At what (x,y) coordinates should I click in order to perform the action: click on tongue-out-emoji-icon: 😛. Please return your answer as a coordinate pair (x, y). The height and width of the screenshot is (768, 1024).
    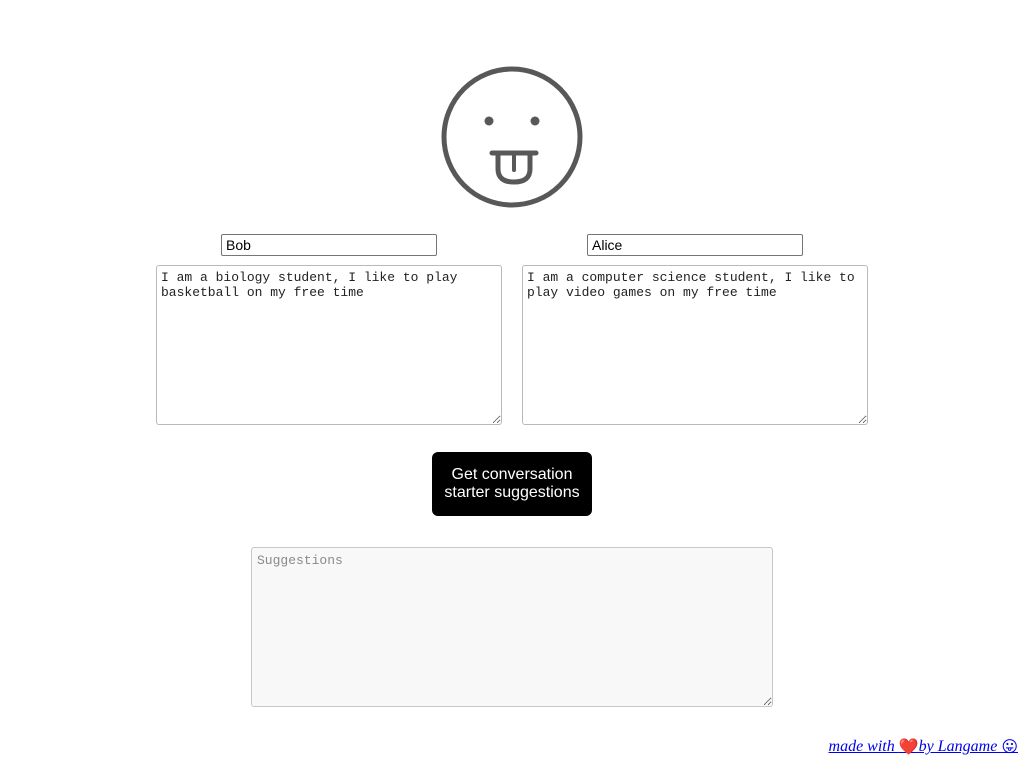
    Looking at the image, I should click on (1009, 746).